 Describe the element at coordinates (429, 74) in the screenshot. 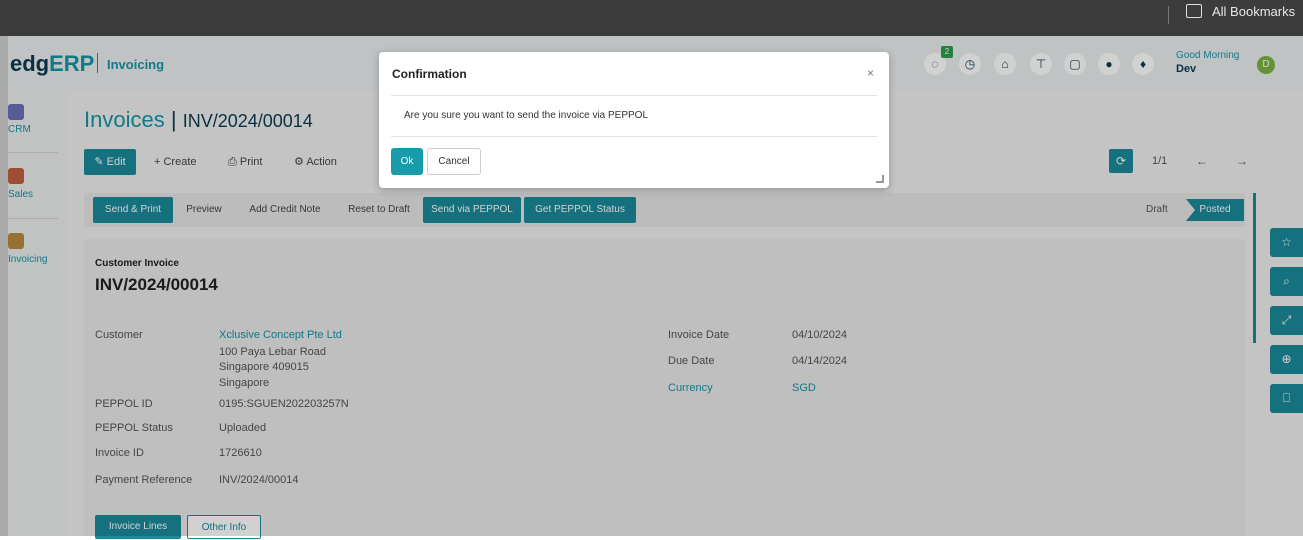

I see `dialog-title: Confirmation` at that location.